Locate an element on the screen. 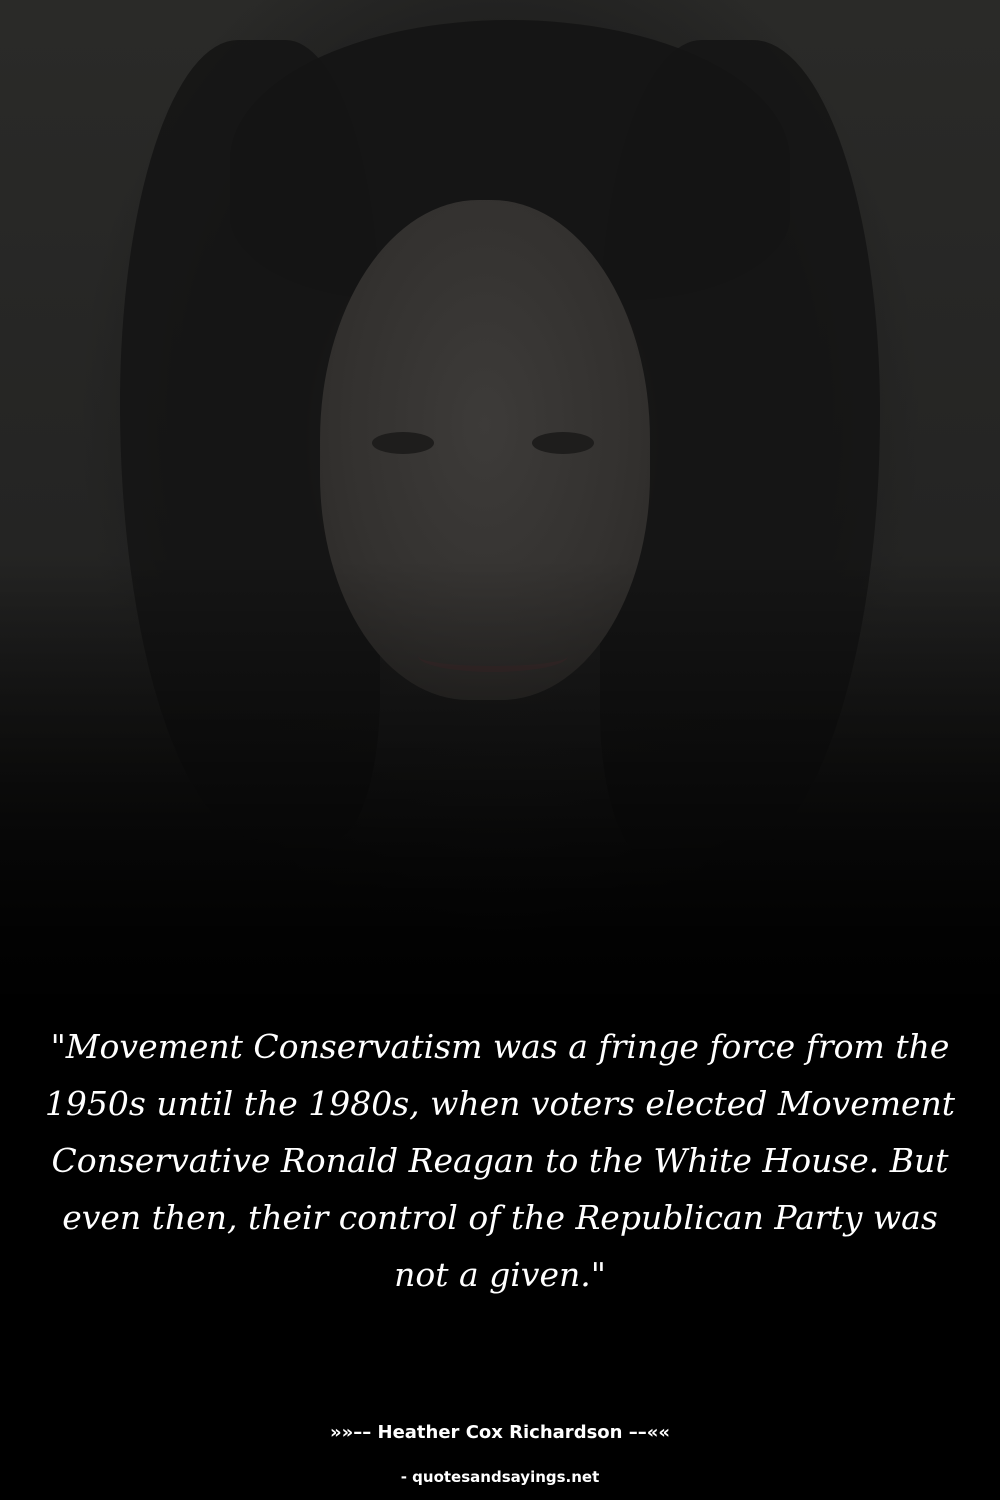 Image resolution: width=1000 pixels, height=1500 pixels. portrait-left-eye is located at coordinates (403, 443).